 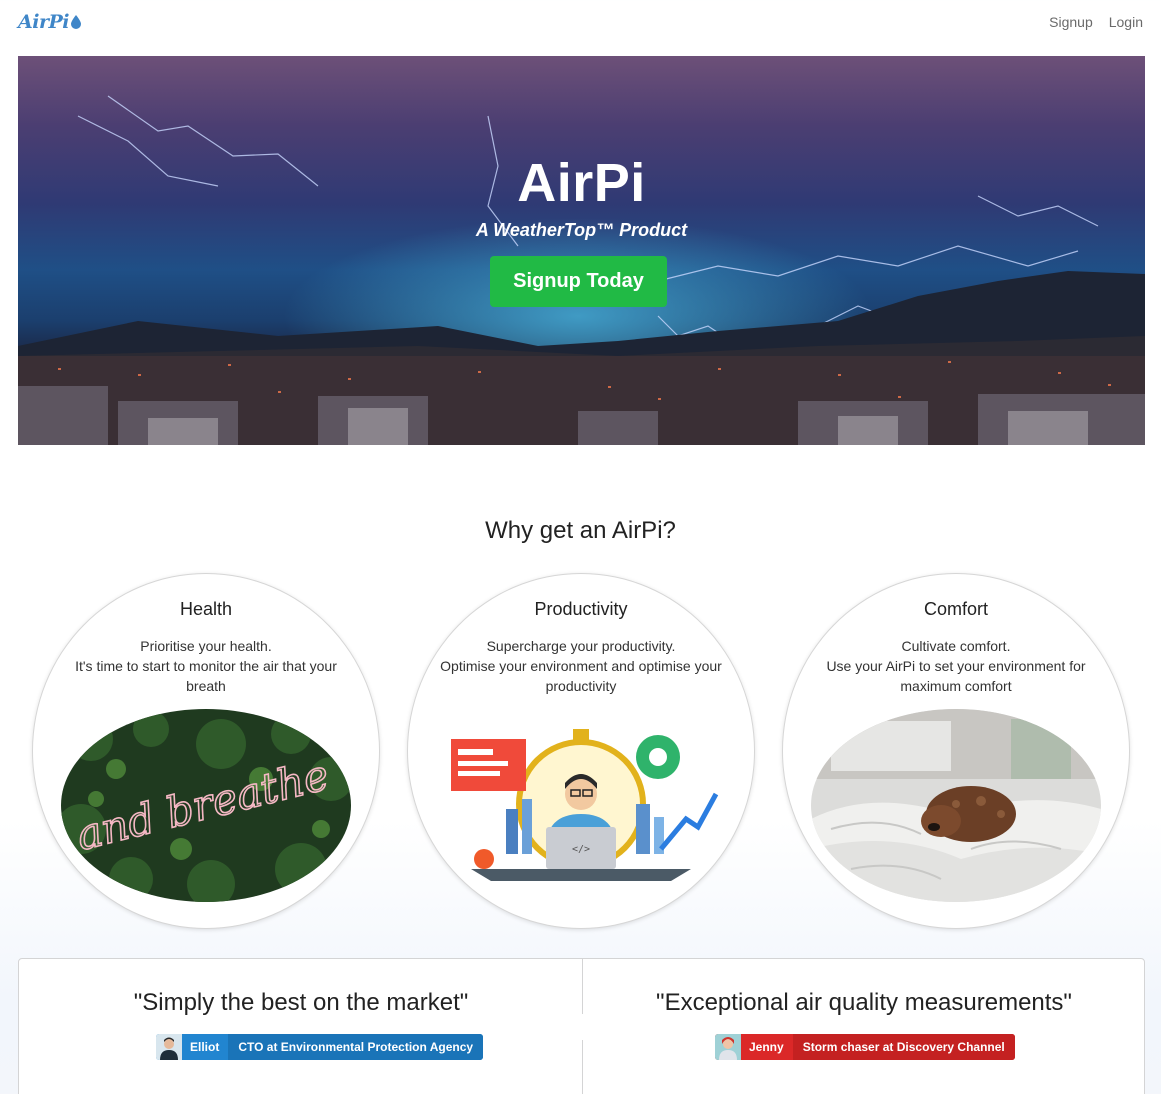 I want to click on signup-link: Signup, so click(x=1071, y=22).